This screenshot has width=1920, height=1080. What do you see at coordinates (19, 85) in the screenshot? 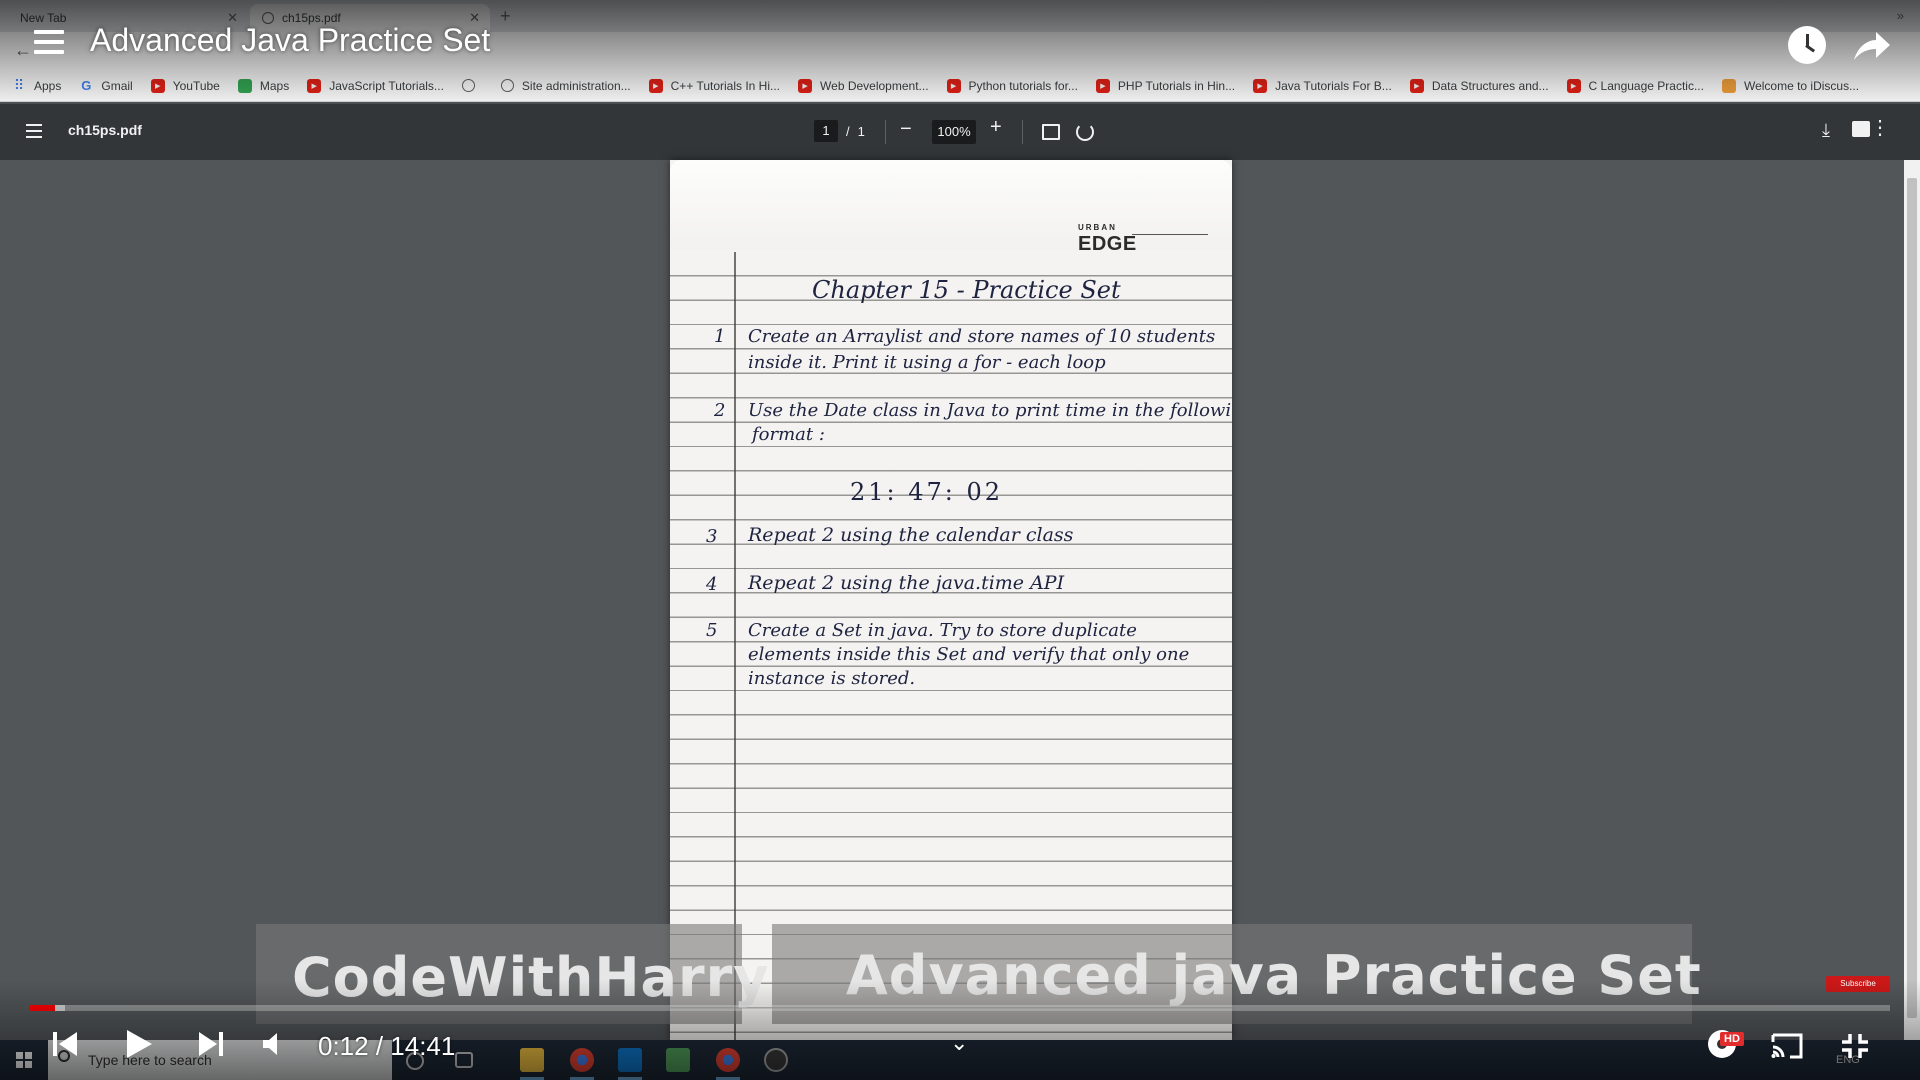
I see `apps-grid-icon: ⠿` at bounding box center [19, 85].